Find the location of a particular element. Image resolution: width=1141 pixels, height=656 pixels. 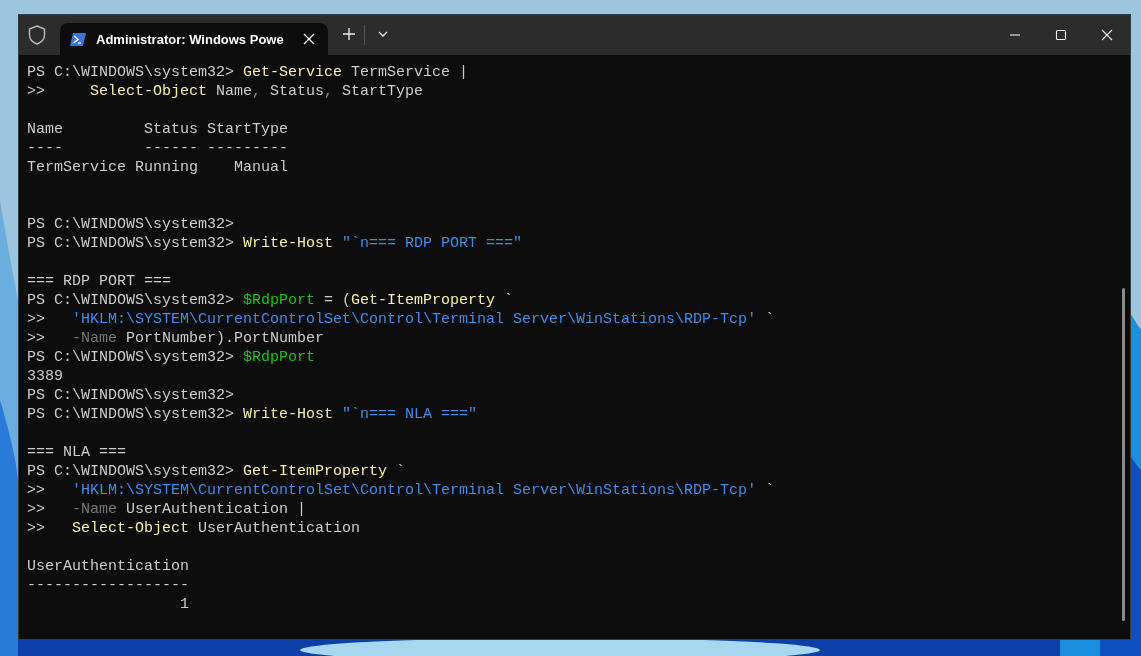

powershell-icon is located at coordinates (78, 39).